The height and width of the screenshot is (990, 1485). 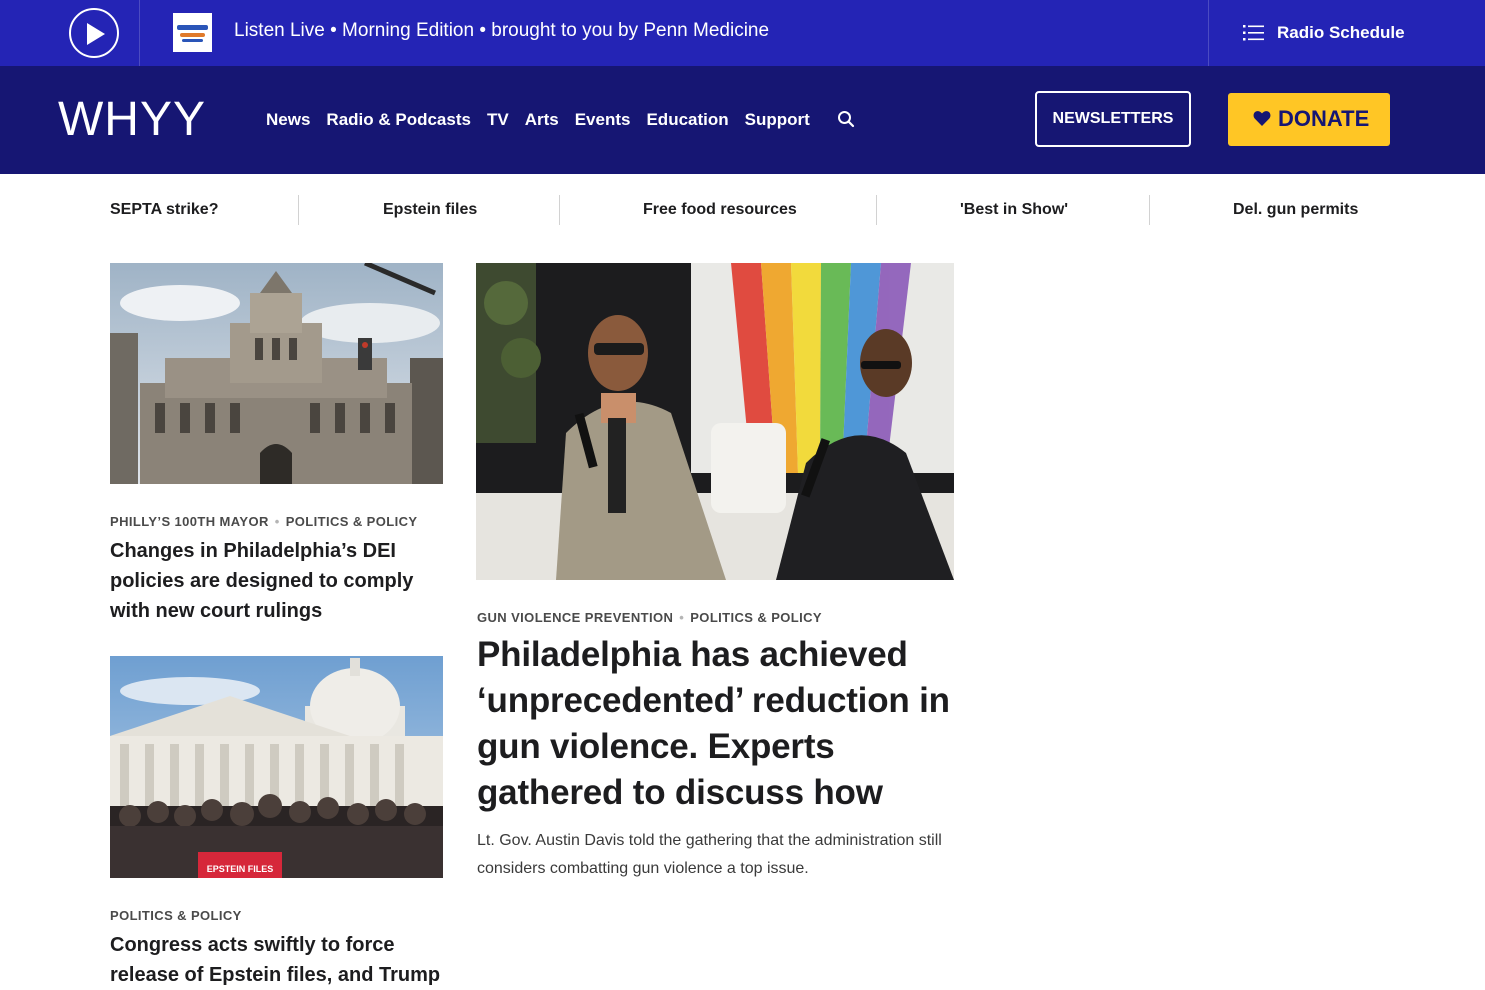 What do you see at coordinates (575, 617) in the screenshot?
I see `tag-gun-violence-prevention: GUN VIOLENCE PREVENTION` at bounding box center [575, 617].